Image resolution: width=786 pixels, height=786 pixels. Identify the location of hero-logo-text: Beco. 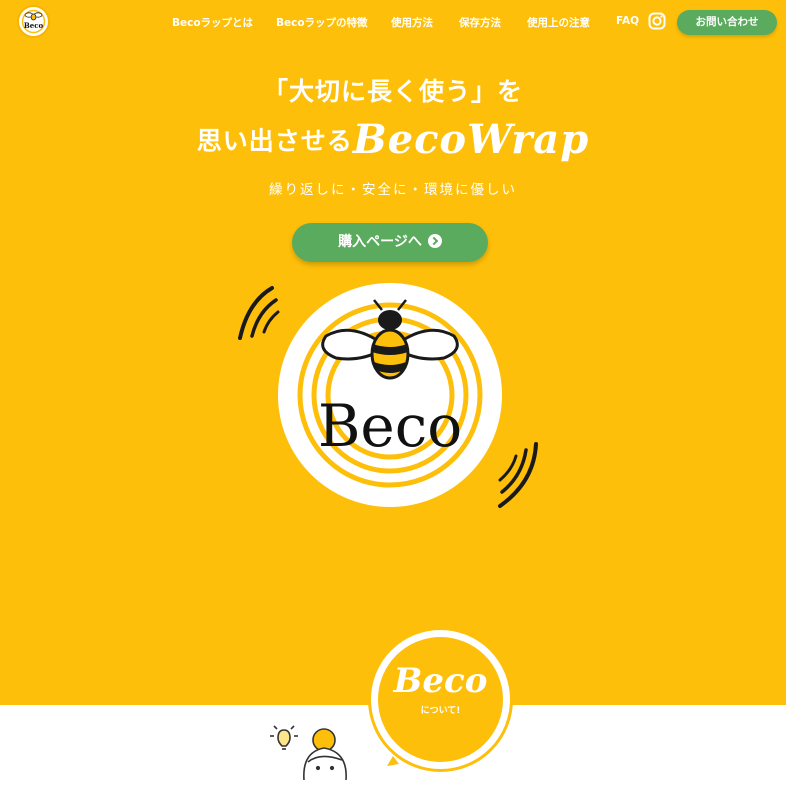
(390, 426).